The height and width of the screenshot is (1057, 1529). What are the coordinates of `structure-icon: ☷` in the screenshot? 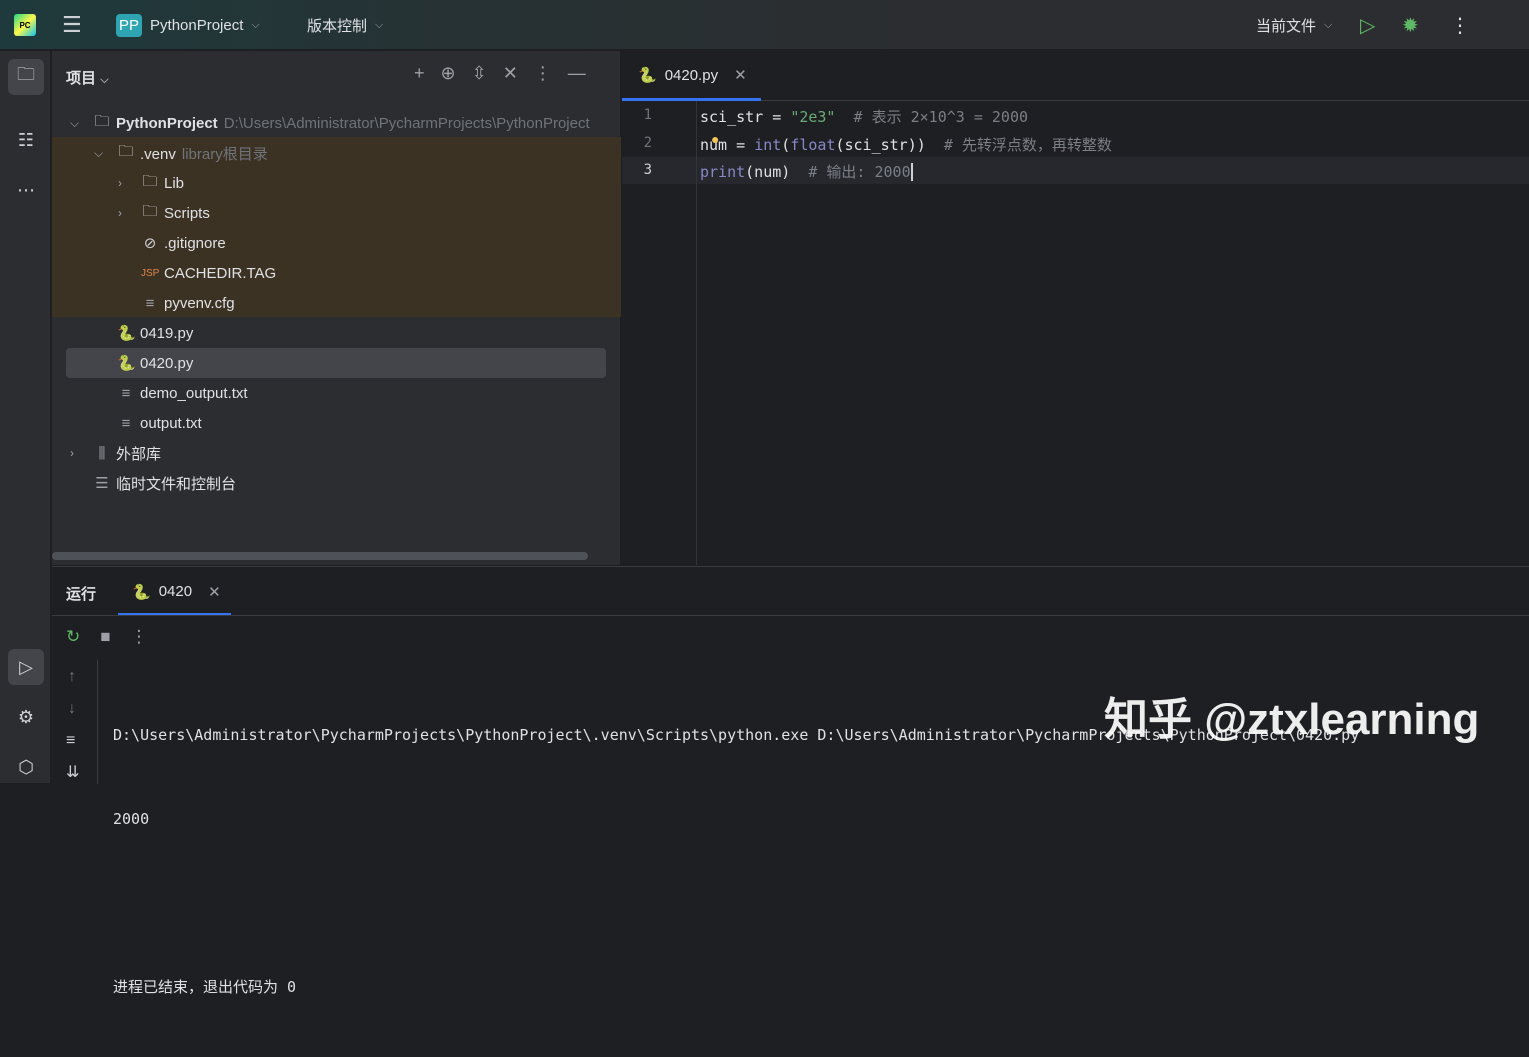 It's located at (26, 140).